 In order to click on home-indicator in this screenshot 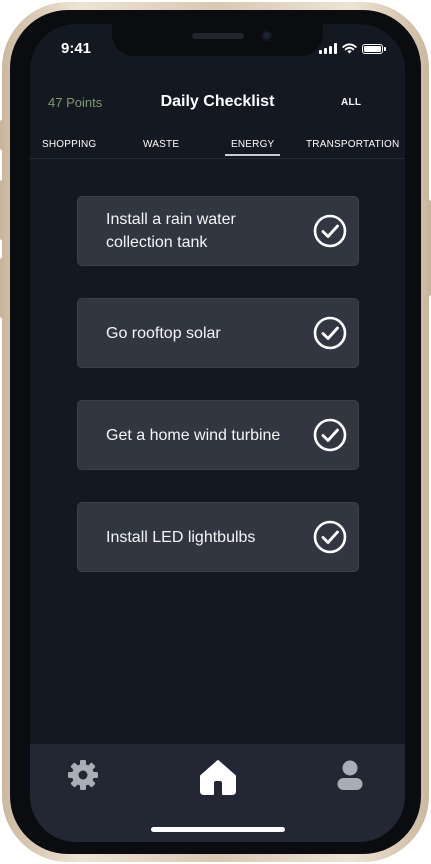, I will do `click(218, 829)`.